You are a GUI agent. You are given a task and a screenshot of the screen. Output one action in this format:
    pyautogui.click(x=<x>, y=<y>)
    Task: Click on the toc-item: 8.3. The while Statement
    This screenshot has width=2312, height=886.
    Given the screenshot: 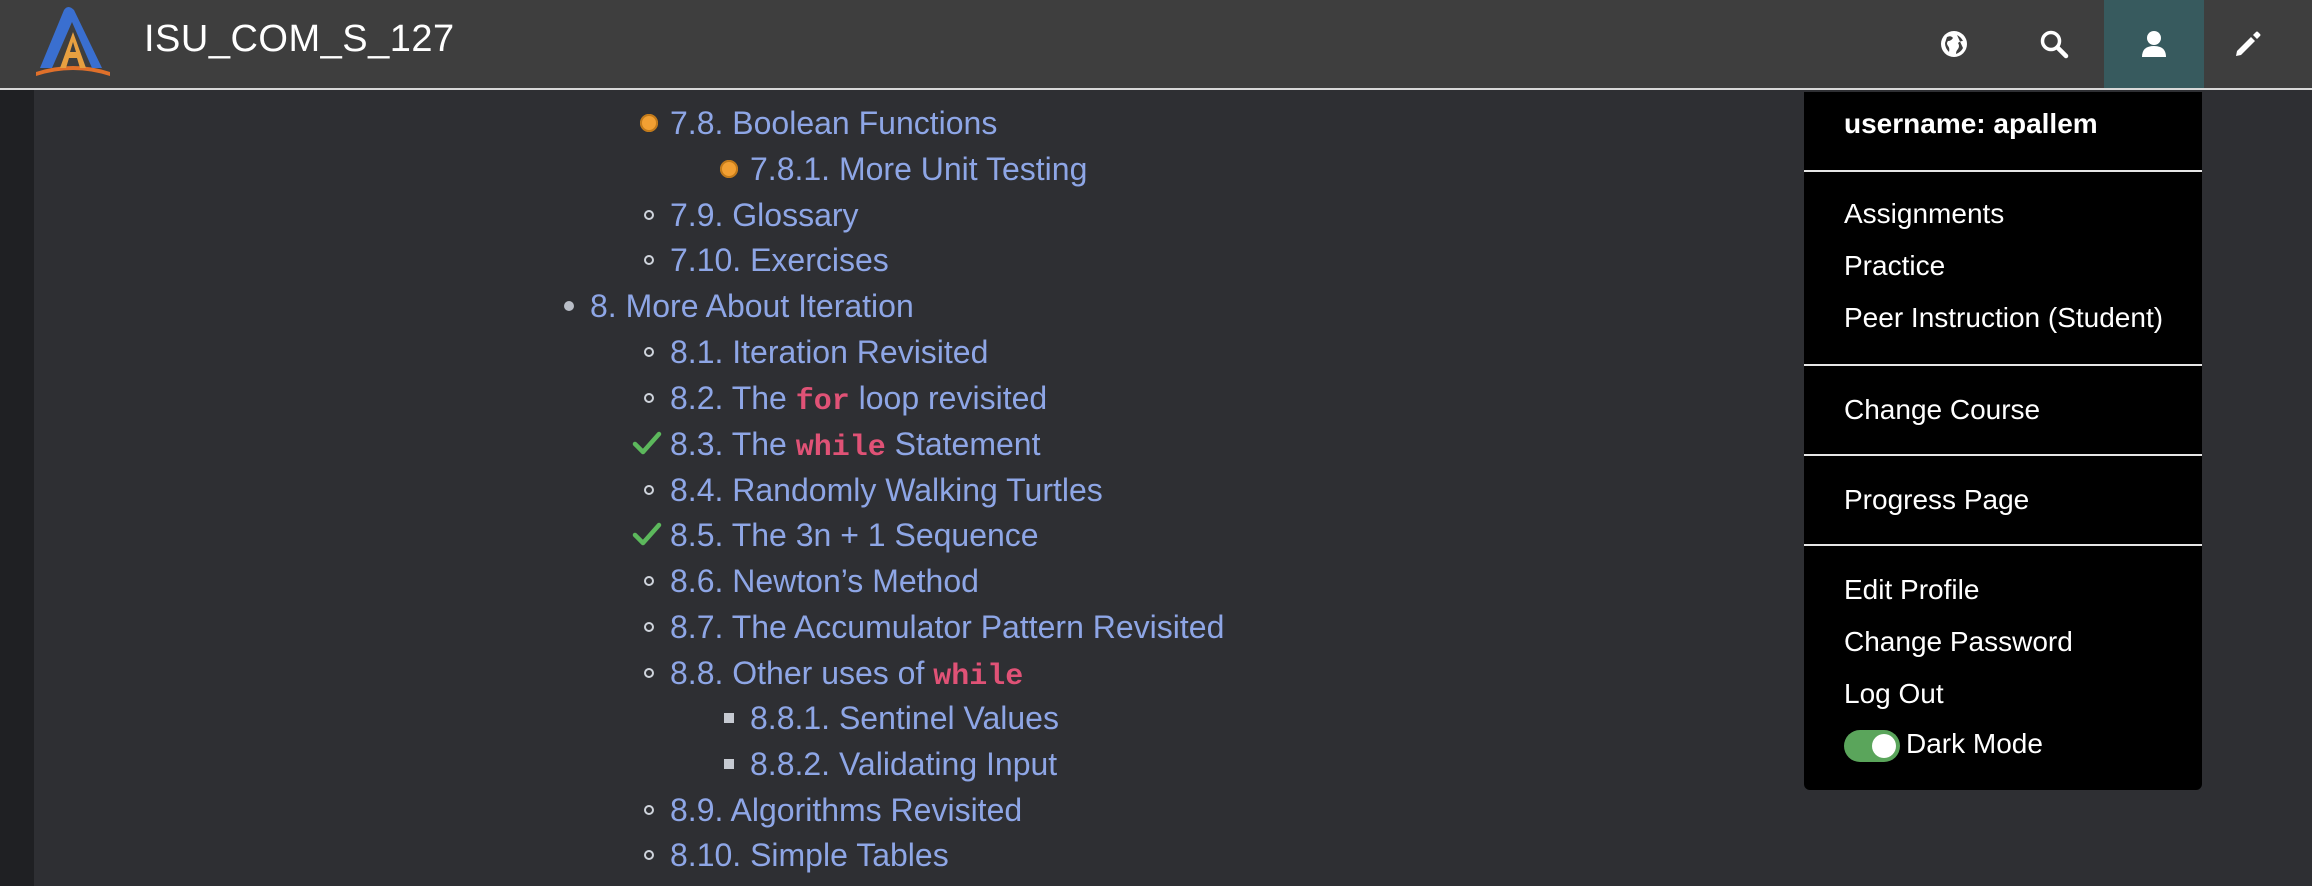 What is the action you would take?
    pyautogui.click(x=836, y=444)
    